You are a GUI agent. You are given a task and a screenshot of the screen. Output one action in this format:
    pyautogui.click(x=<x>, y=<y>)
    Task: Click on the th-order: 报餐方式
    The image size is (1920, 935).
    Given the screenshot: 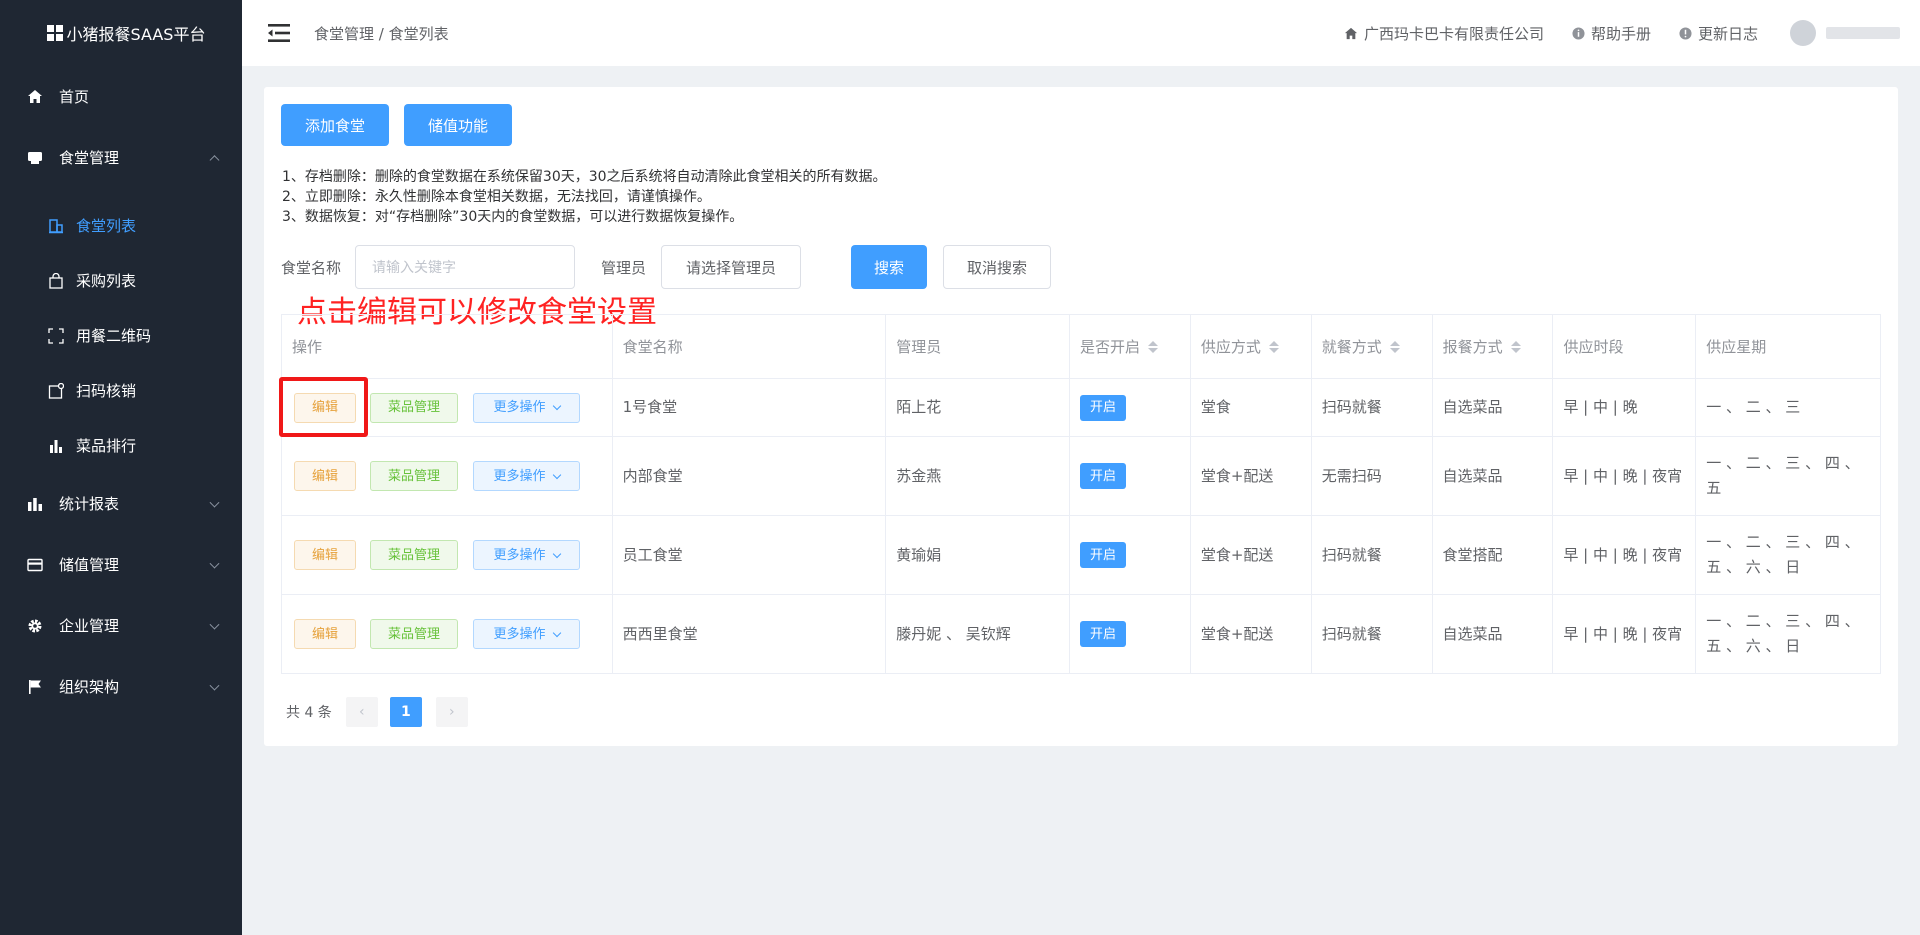 What is the action you would take?
    pyautogui.click(x=1493, y=346)
    